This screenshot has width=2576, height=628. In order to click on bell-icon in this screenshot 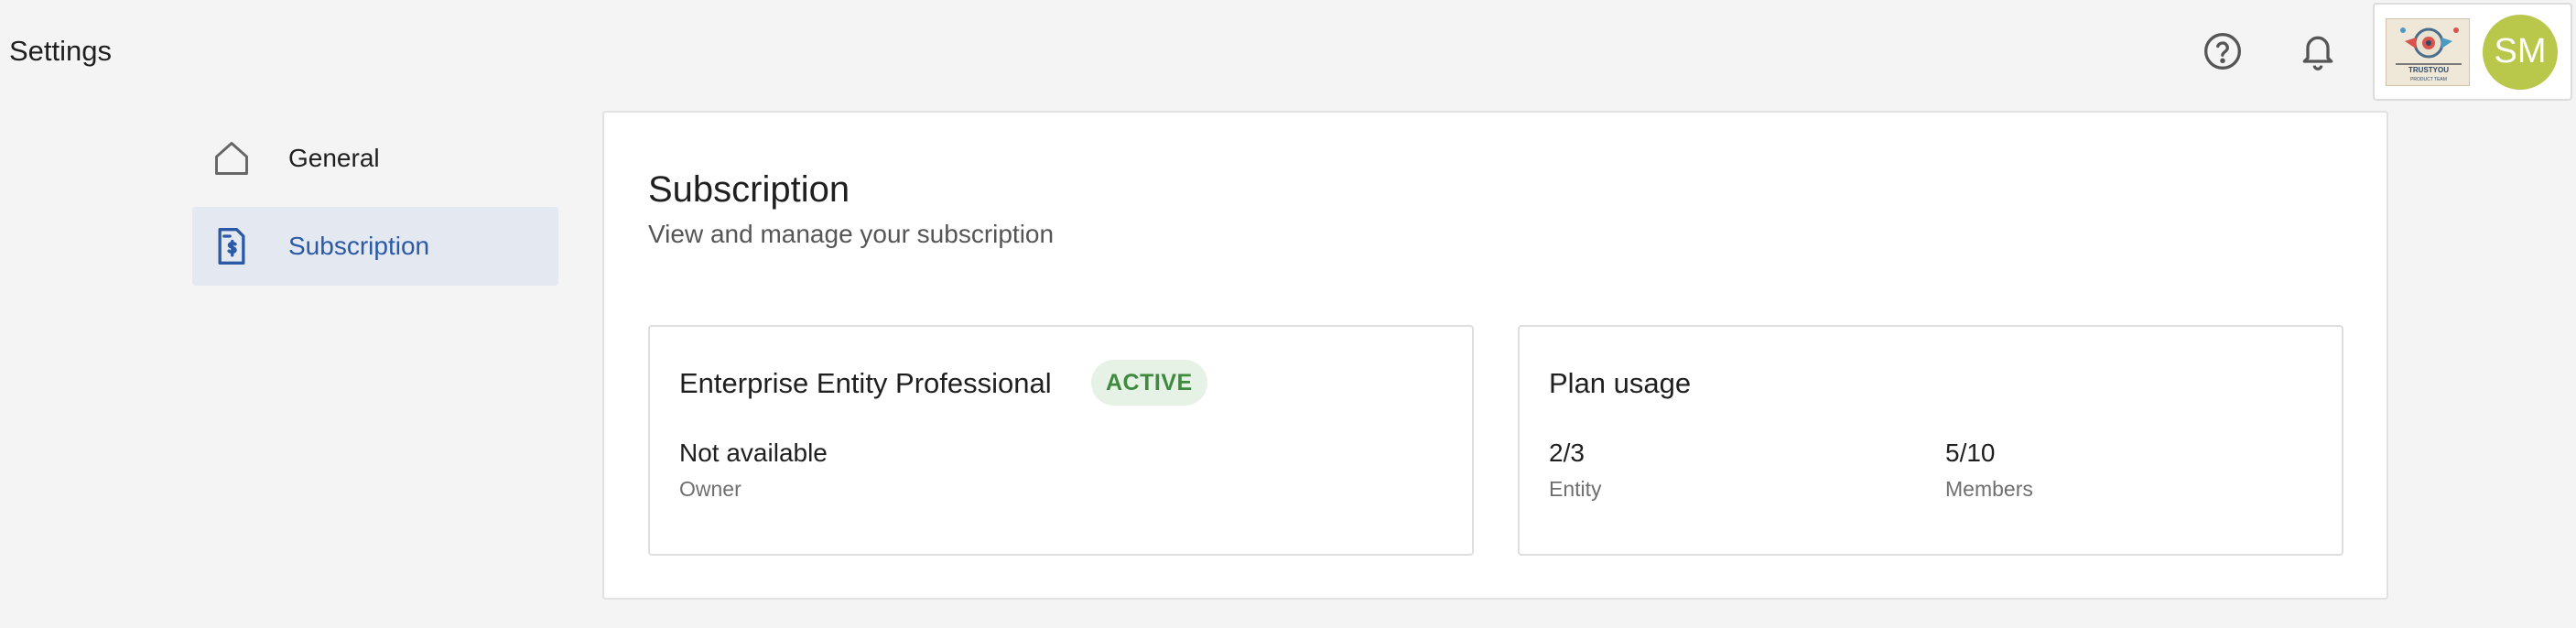, I will do `click(2317, 53)`.